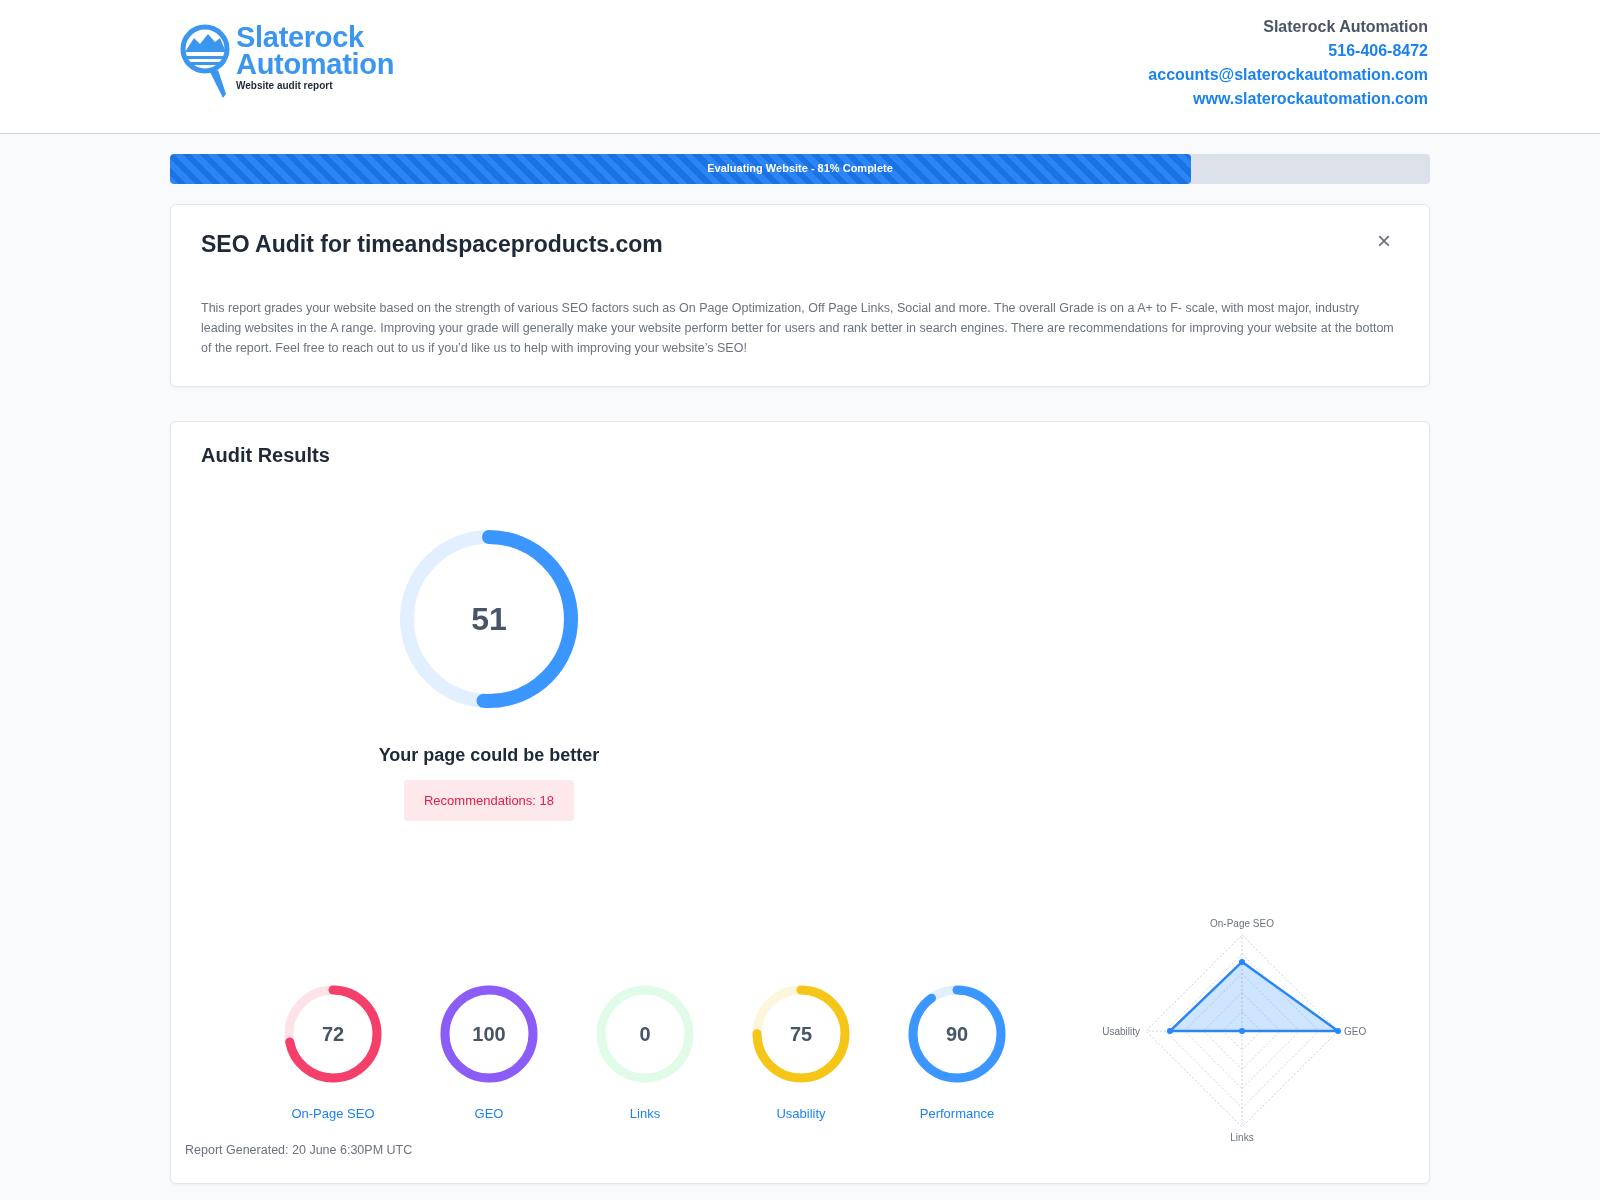 This screenshot has height=1200, width=1600. What do you see at coordinates (957, 1113) in the screenshot?
I see `category-link: Performance` at bounding box center [957, 1113].